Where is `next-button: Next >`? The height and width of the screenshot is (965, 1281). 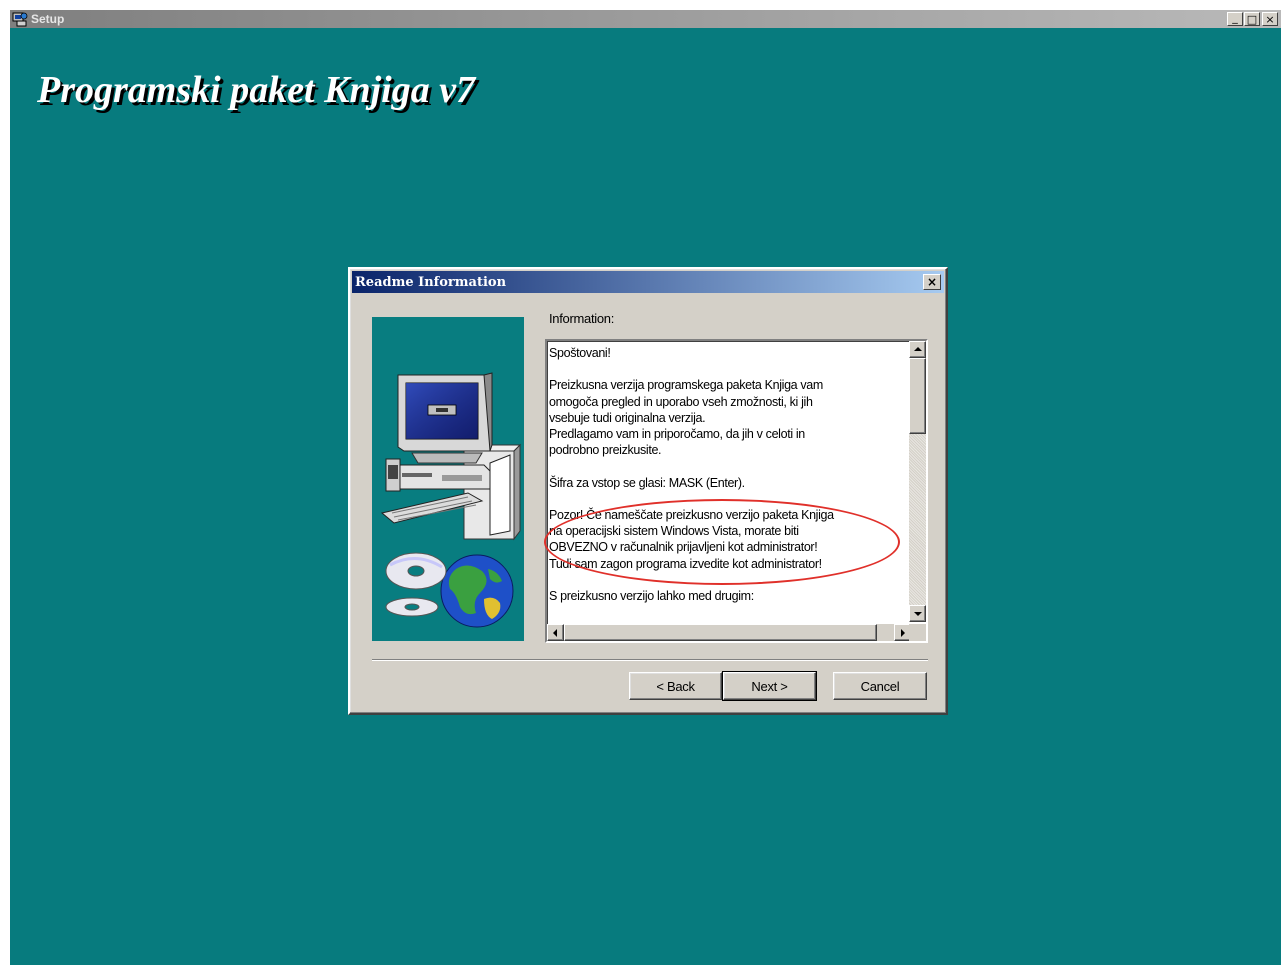
next-button: Next > is located at coordinates (769, 686).